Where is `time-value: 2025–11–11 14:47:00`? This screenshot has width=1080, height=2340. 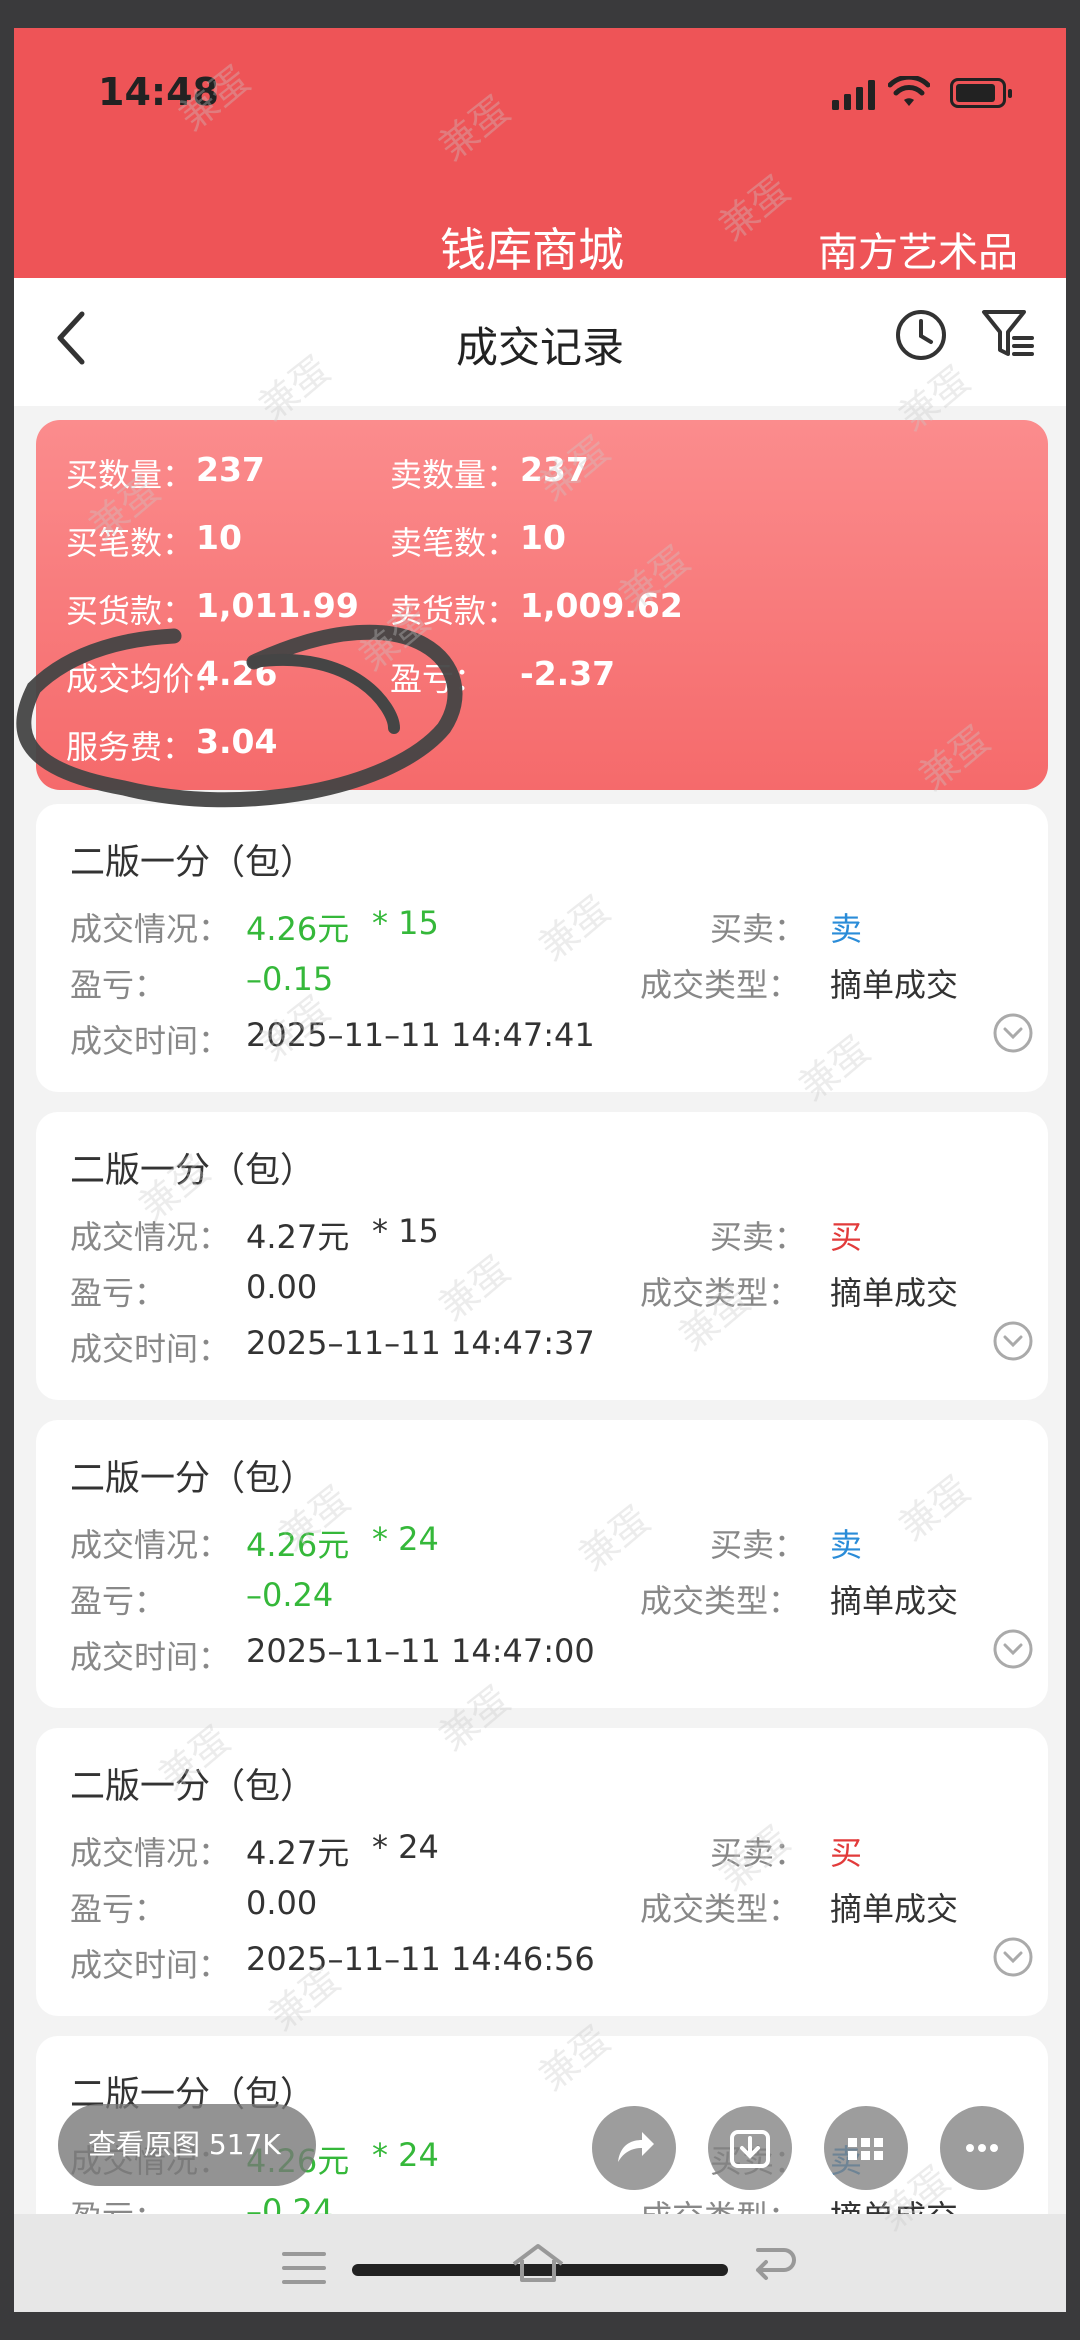
time-value: 2025–11–11 14:47:00 is located at coordinates (420, 1651).